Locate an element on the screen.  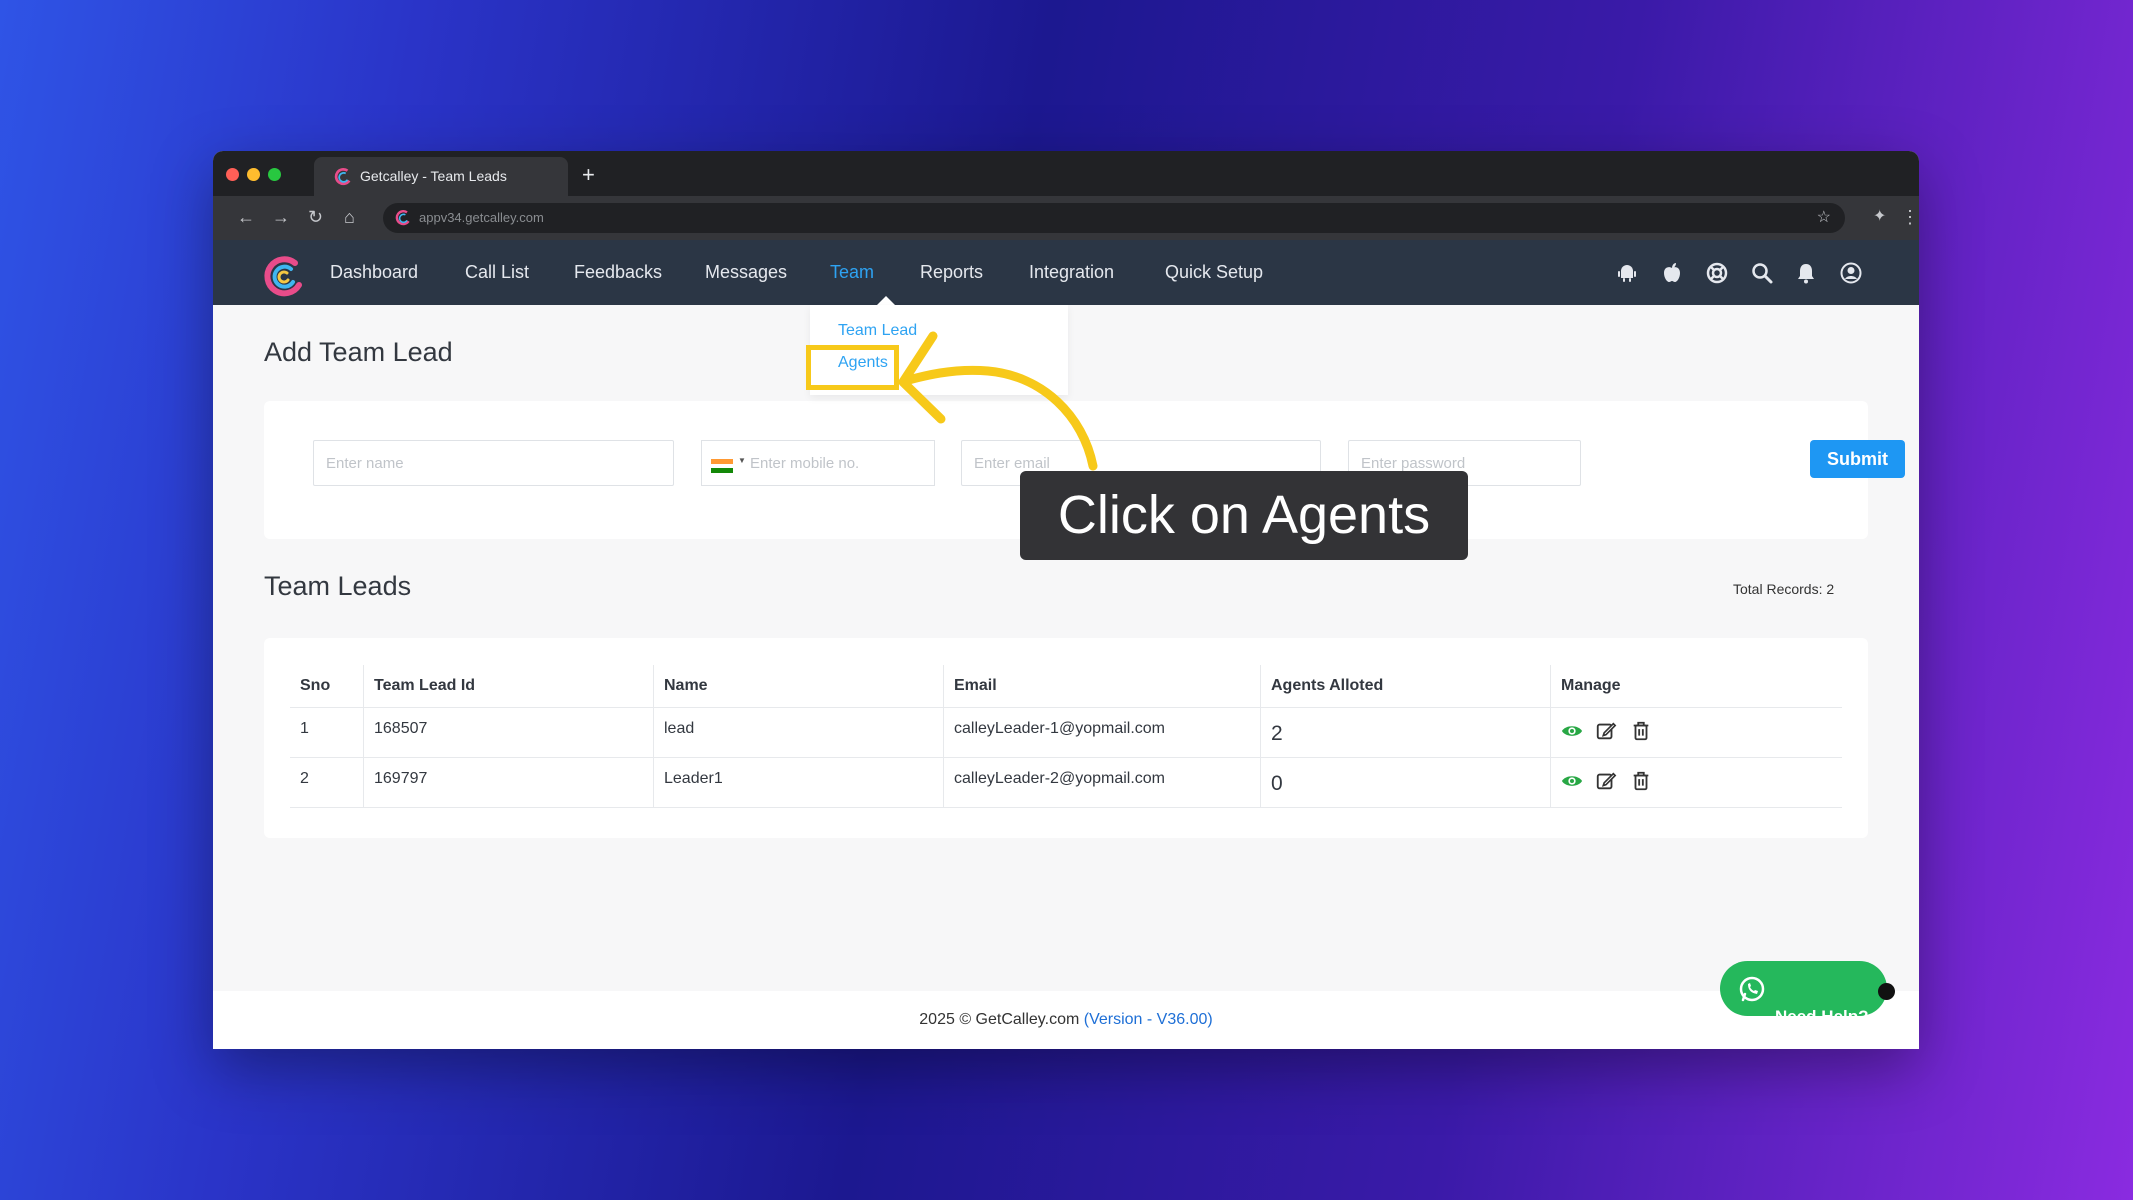
address-bar: appv34.getcalley.com ☆ is located at coordinates (1114, 218).